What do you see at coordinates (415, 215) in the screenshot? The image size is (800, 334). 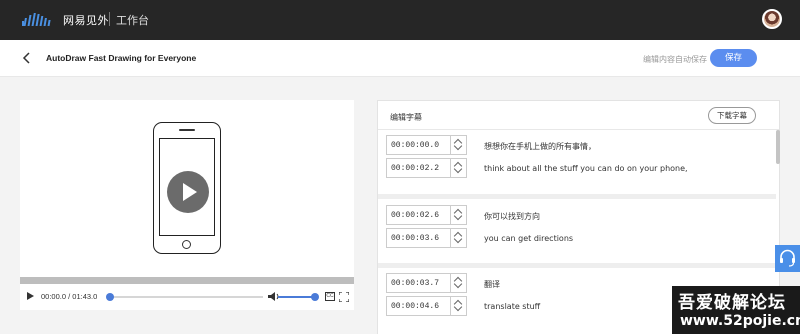 I see `start-time-value: 00:00:02.6` at bounding box center [415, 215].